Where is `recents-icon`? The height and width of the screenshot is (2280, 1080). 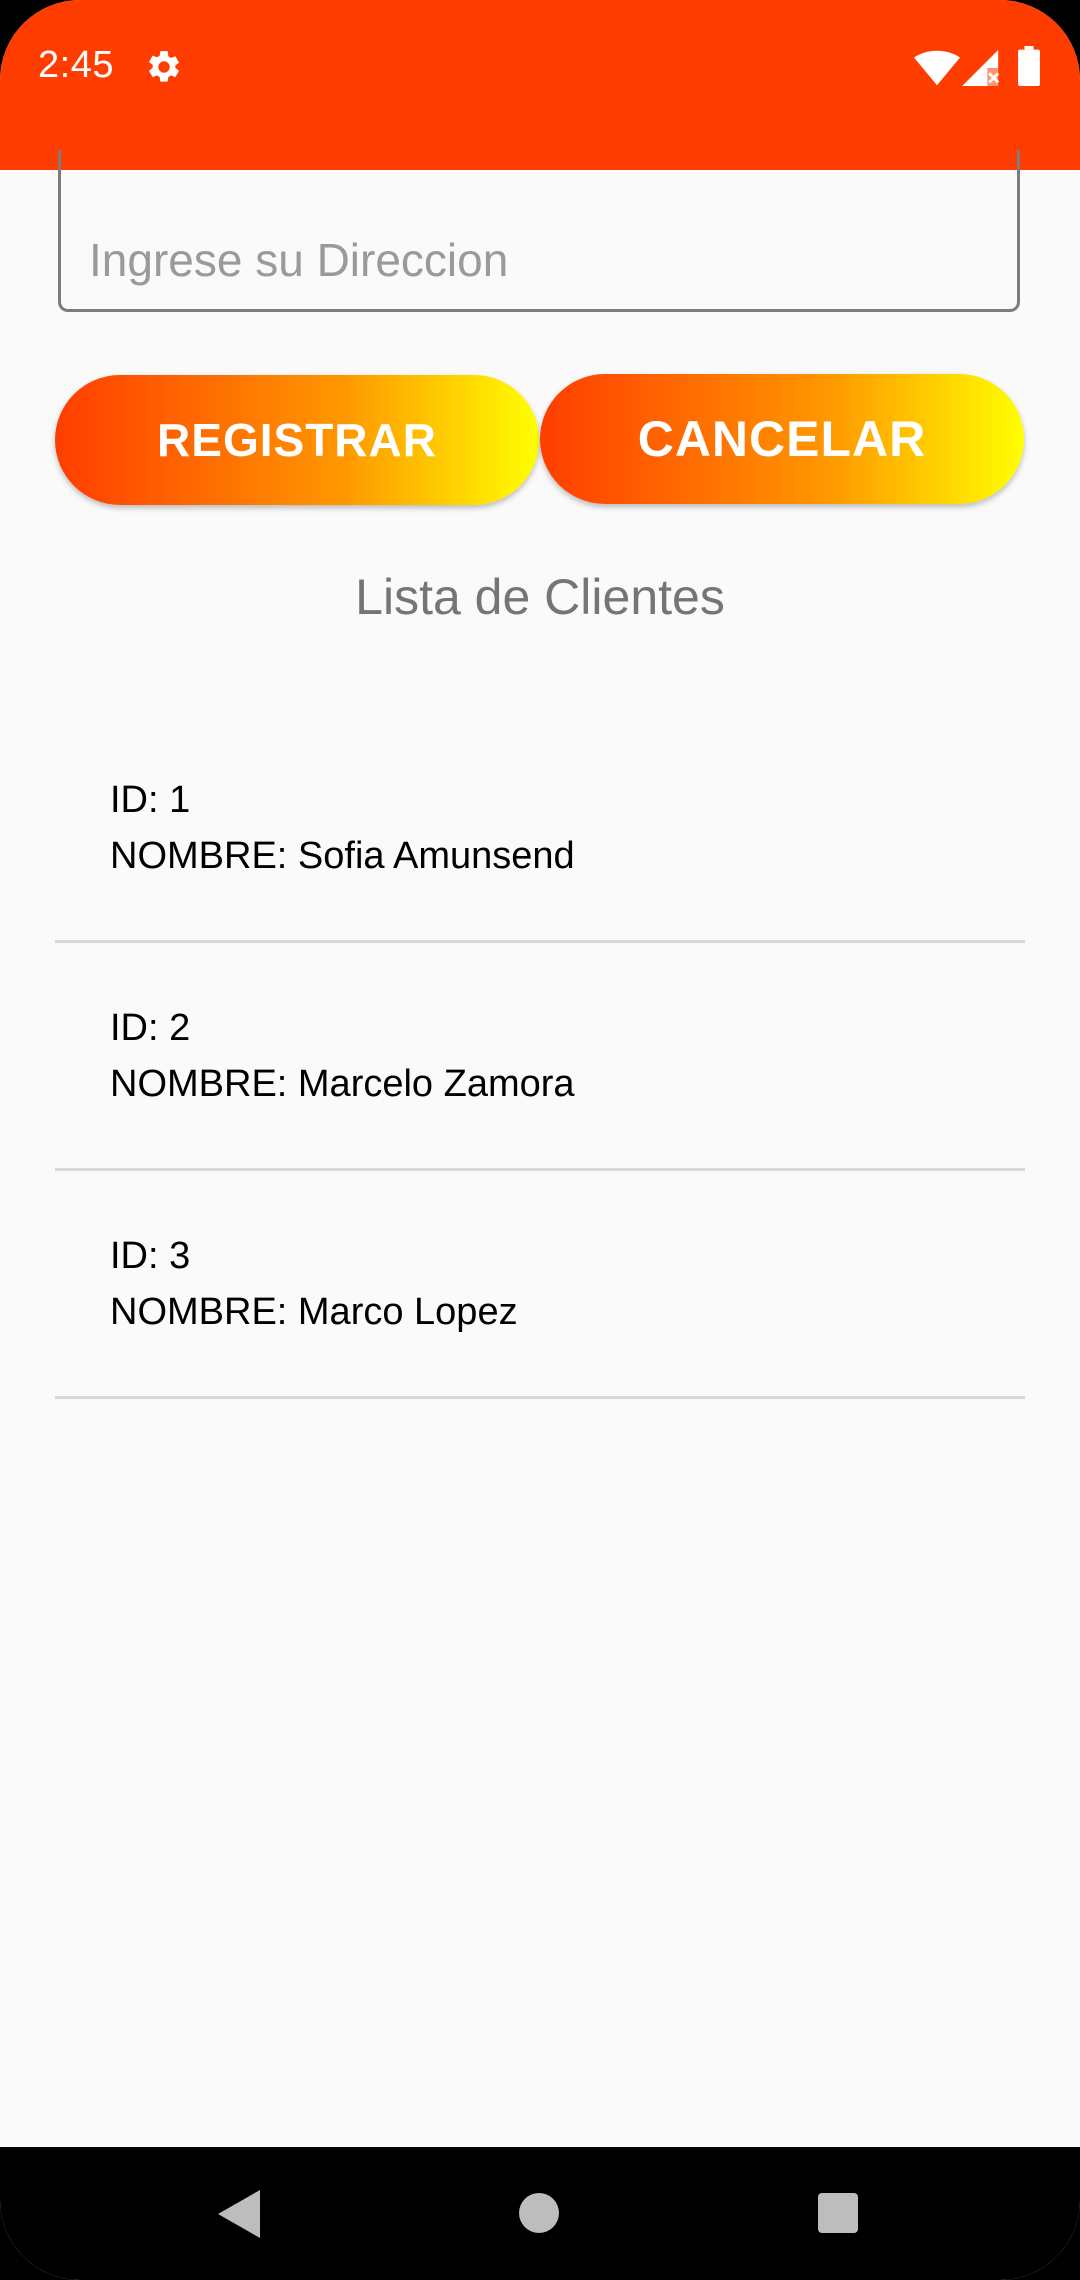 recents-icon is located at coordinates (838, 2213).